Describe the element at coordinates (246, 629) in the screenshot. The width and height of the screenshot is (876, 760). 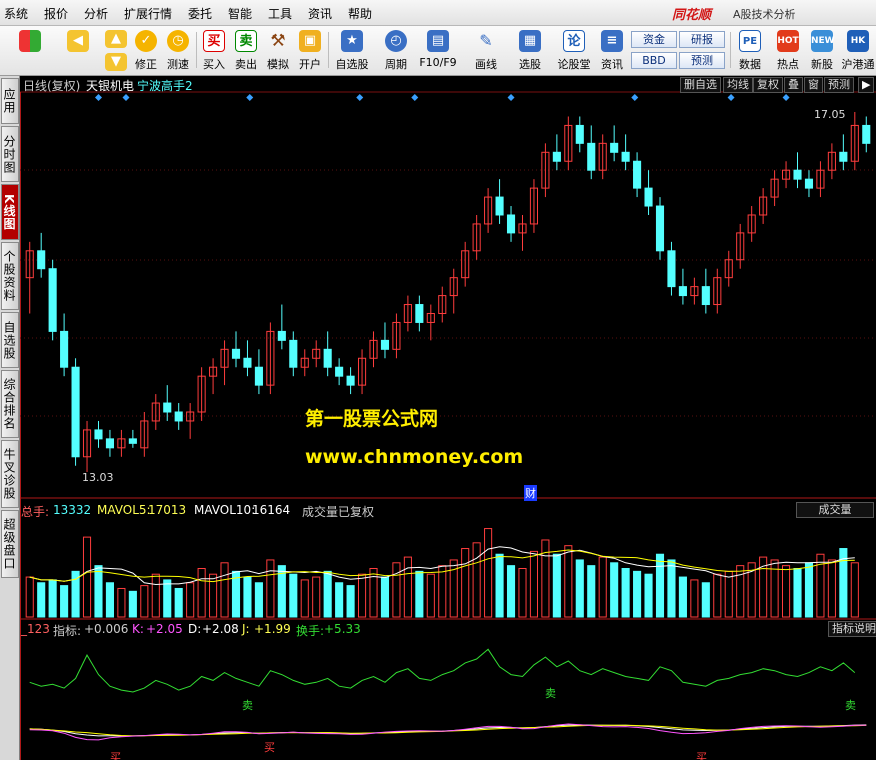
I see `j-label: J:` at that location.